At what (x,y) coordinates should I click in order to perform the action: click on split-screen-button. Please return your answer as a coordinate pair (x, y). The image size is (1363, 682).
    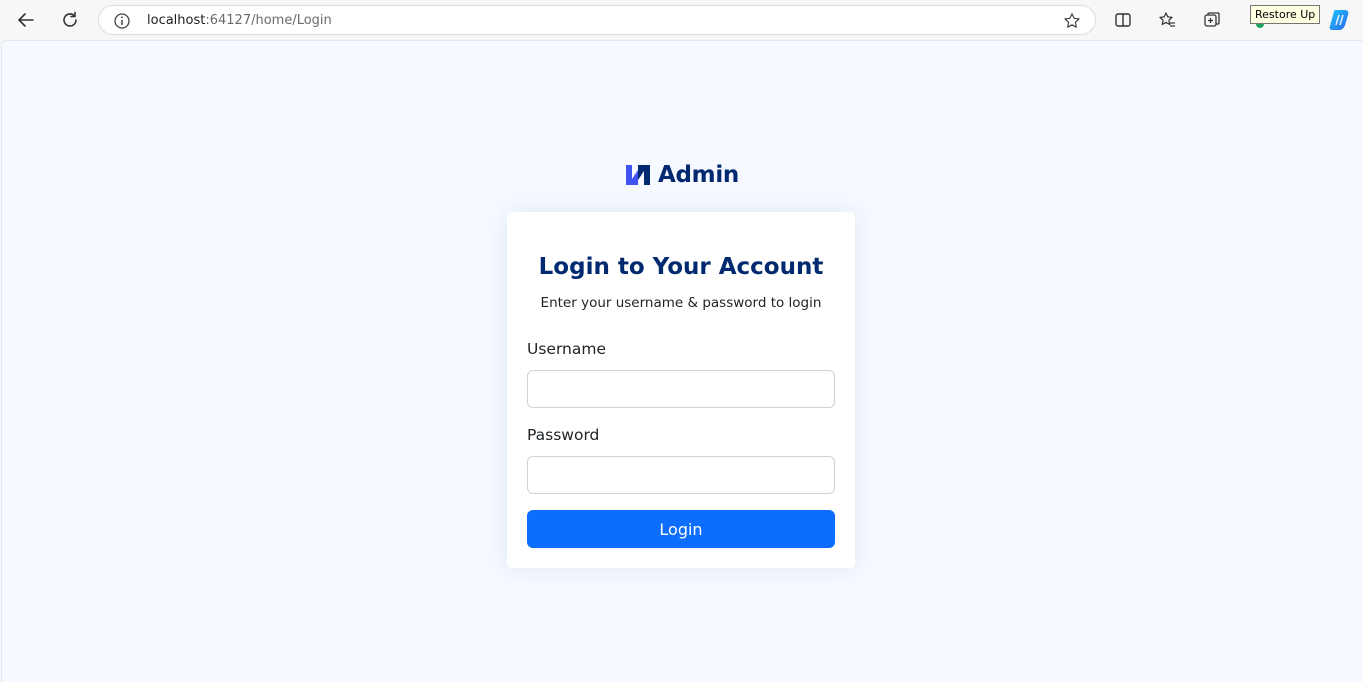
    Looking at the image, I should click on (1123, 20).